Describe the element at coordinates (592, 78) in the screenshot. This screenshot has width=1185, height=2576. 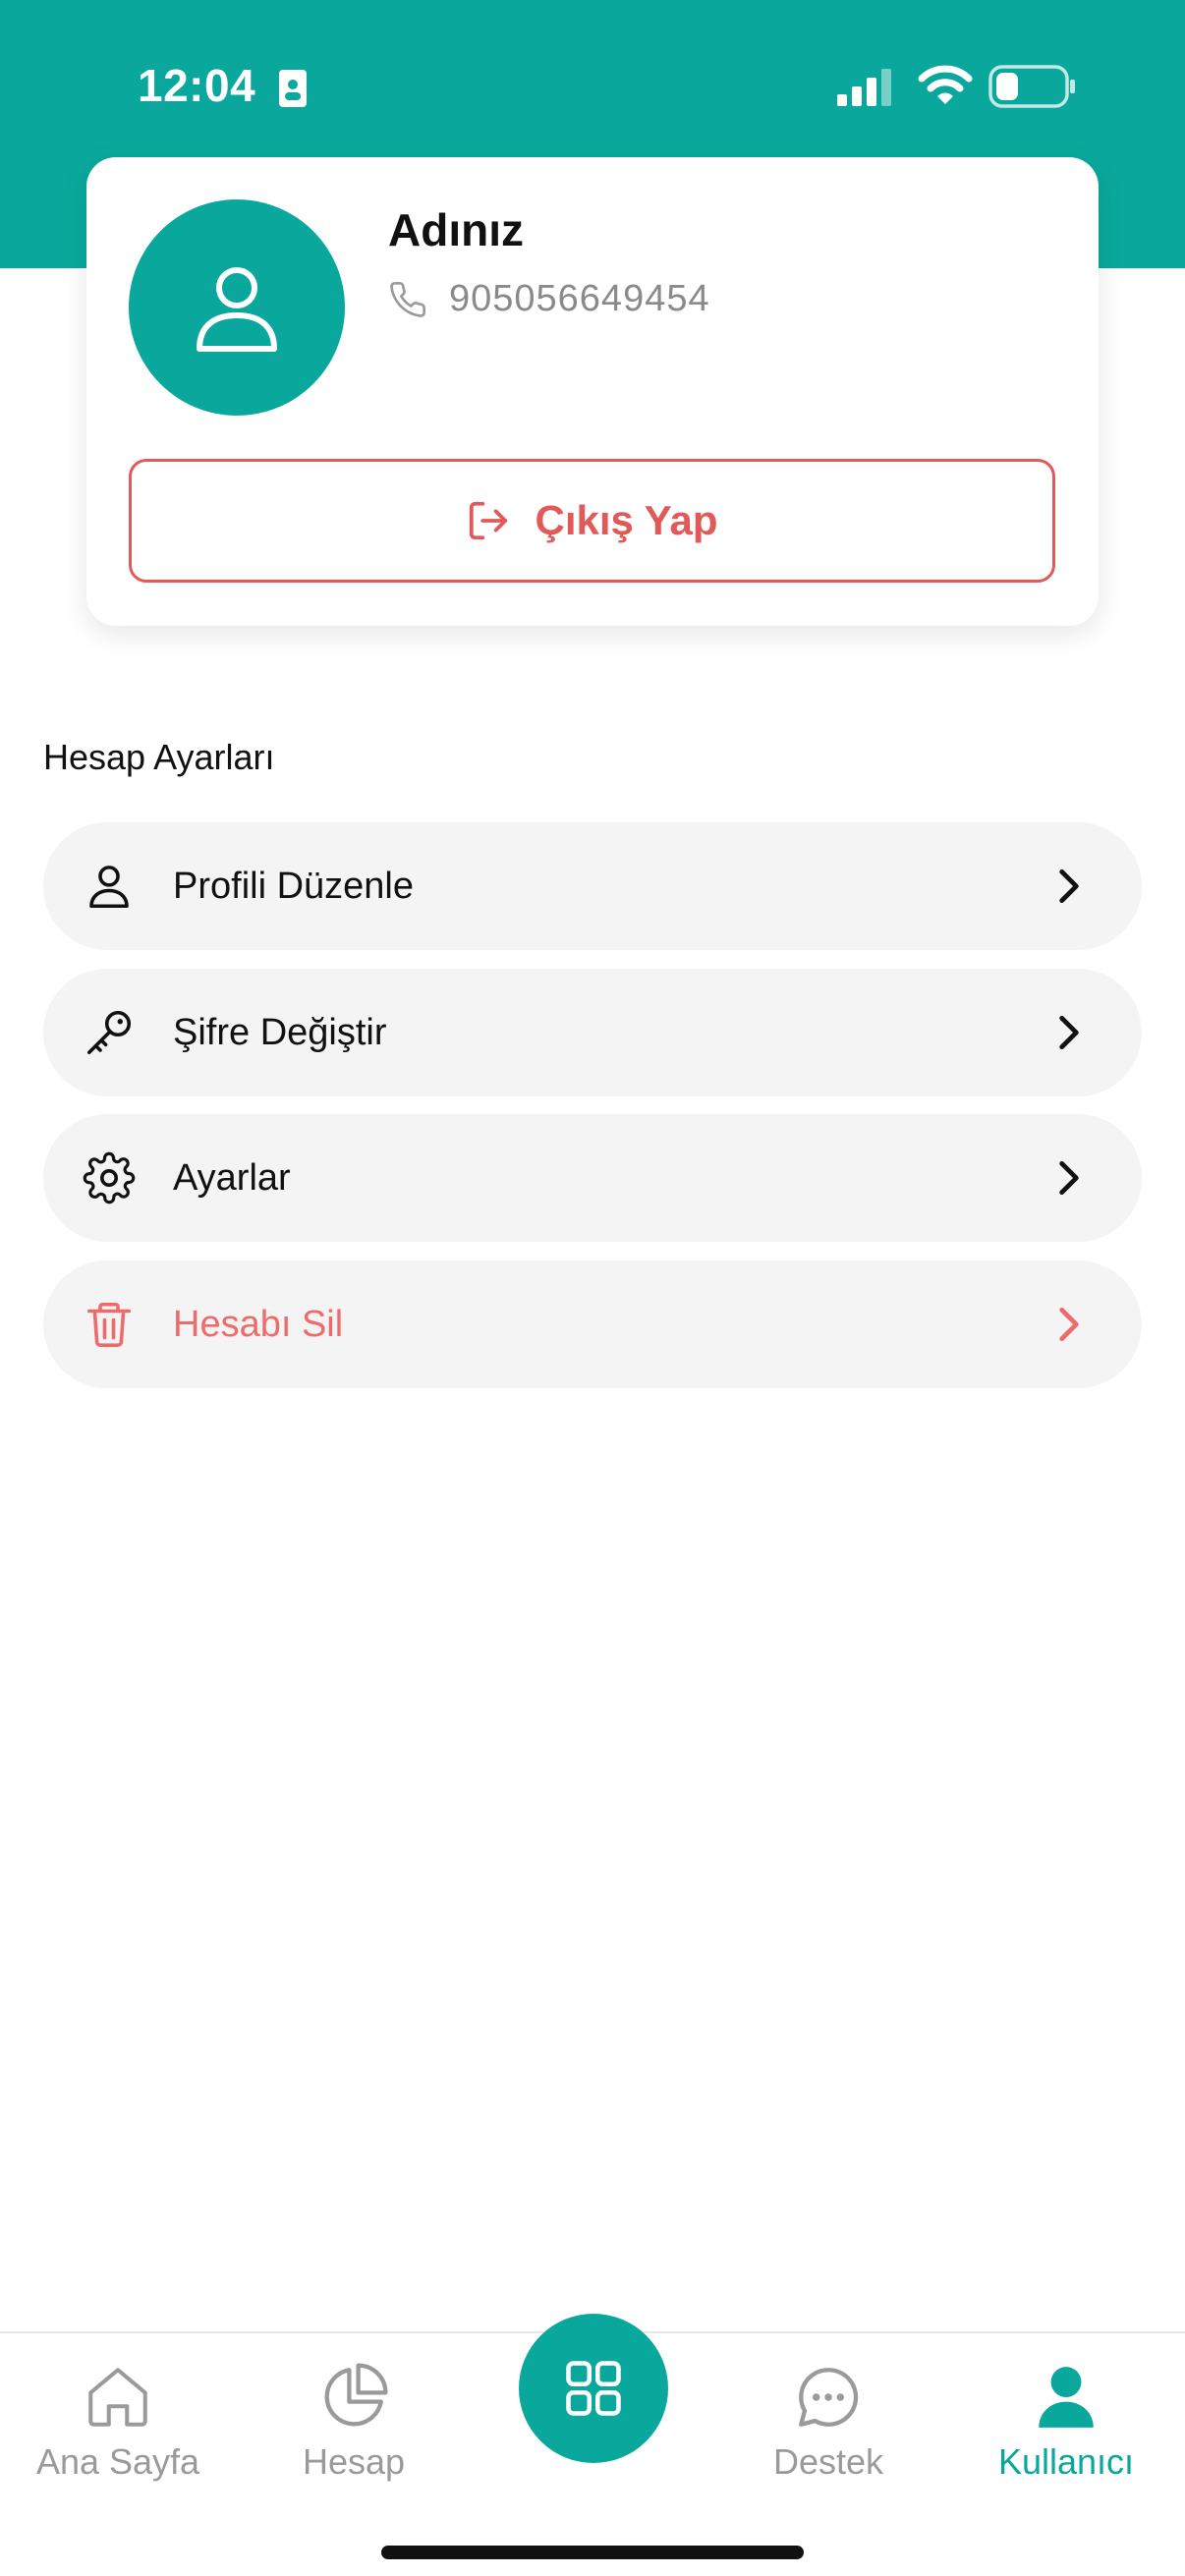
I see `status-bar: 12:04` at that location.